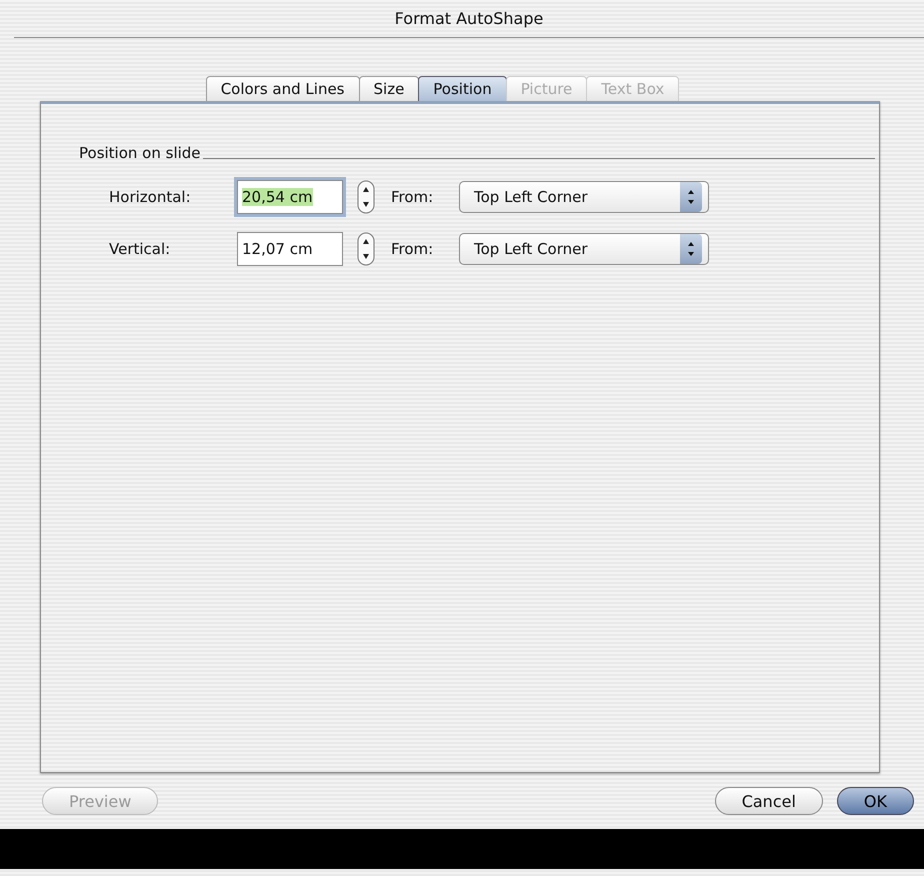 The height and width of the screenshot is (876, 924). Describe the element at coordinates (283, 88) in the screenshot. I see `tab: Colors and Lines` at that location.